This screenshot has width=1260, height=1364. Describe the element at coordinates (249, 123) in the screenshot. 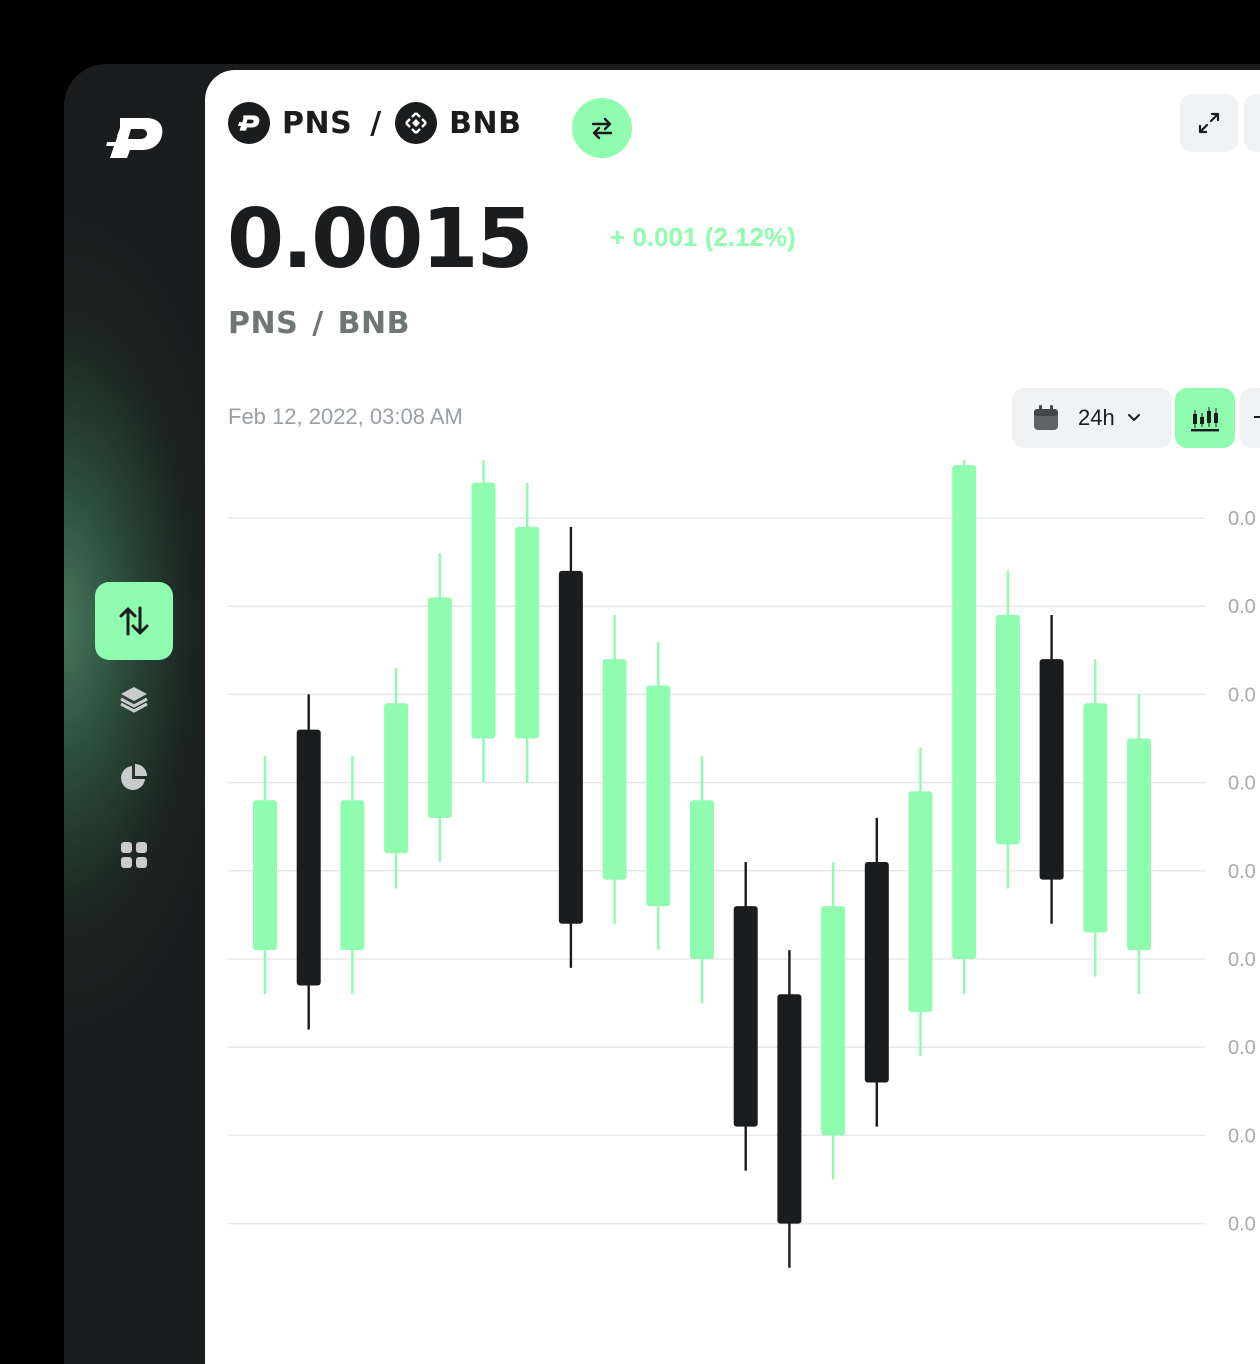

I see `pns-token-icon` at that location.